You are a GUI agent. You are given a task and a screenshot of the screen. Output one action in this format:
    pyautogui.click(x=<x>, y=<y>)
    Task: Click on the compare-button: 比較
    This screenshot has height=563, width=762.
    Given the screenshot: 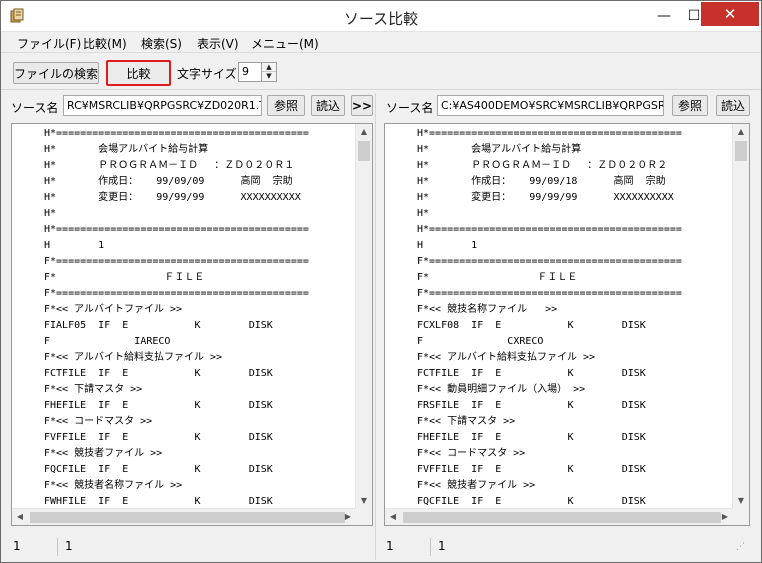 What is the action you would take?
    pyautogui.click(x=138, y=73)
    